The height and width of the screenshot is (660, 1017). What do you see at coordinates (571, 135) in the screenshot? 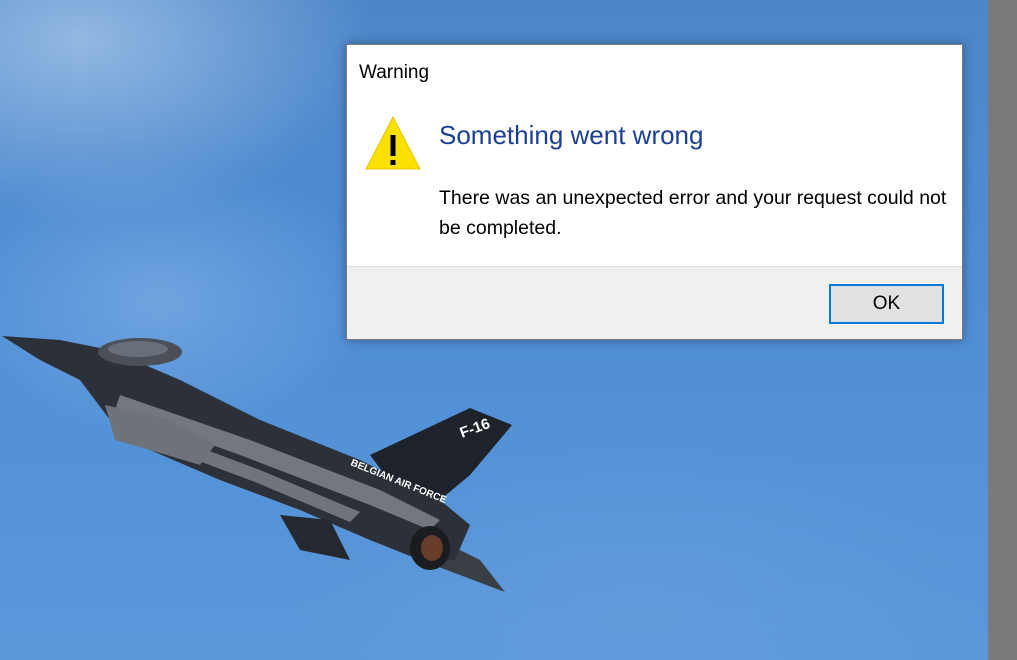
I see `main-instruction: Something went wrong` at bounding box center [571, 135].